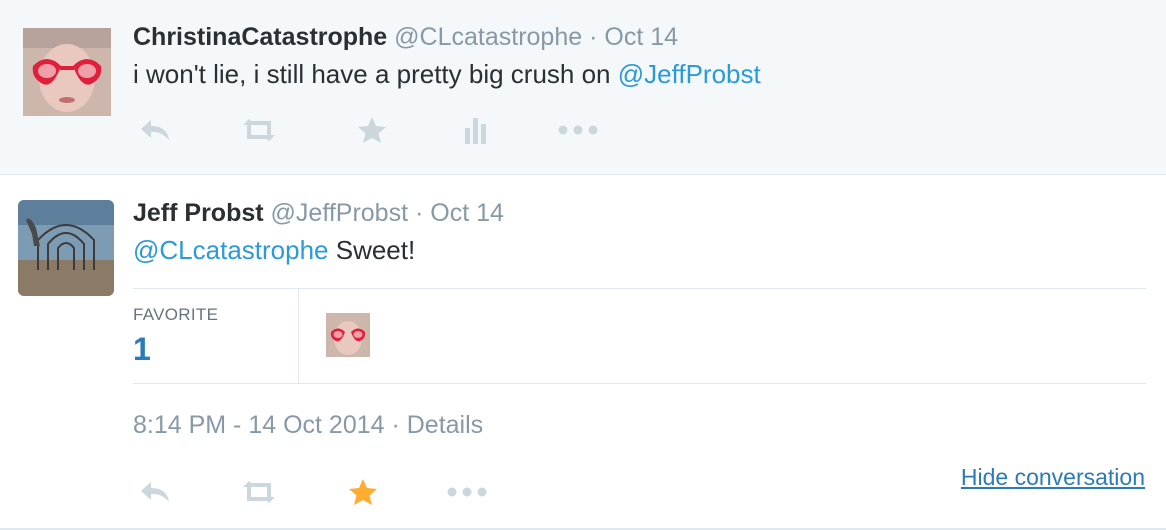 This screenshot has height=530, width=1166. I want to click on christina-avatar, so click(67, 72).